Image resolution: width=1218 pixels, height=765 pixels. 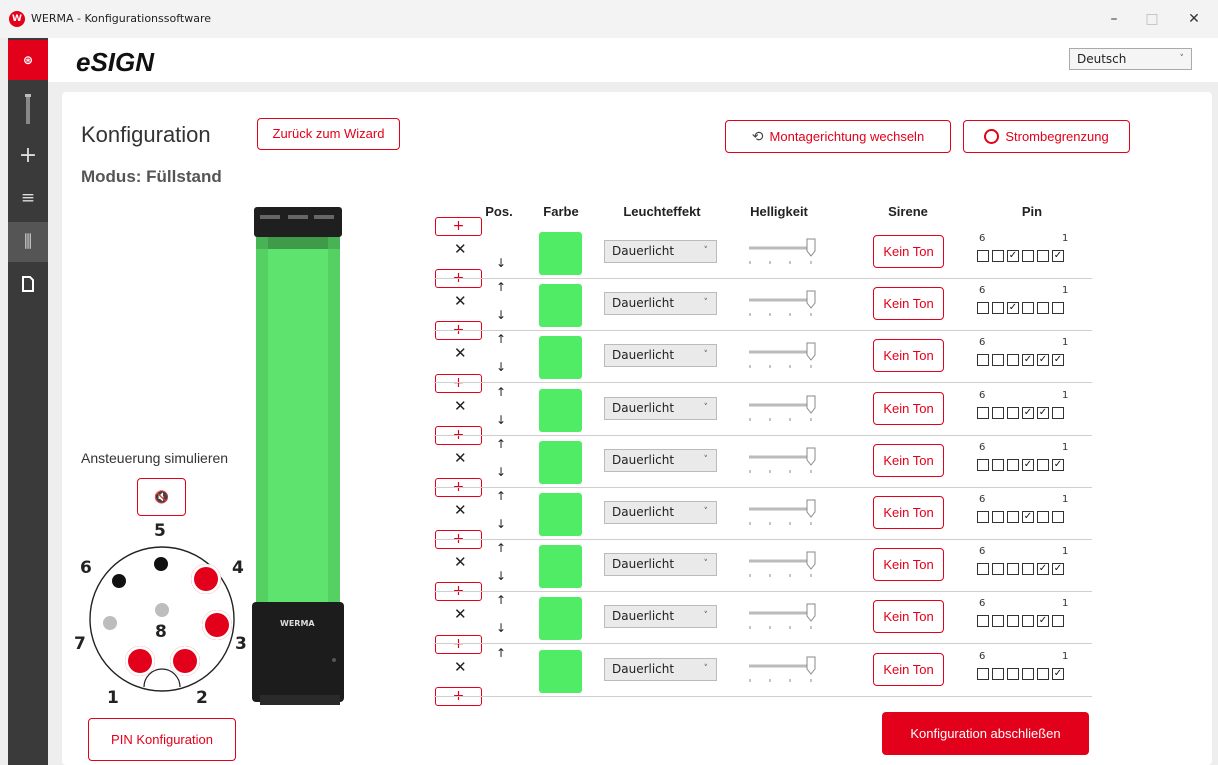 What do you see at coordinates (1114, 19) in the screenshot?
I see `minimize-button: –` at bounding box center [1114, 19].